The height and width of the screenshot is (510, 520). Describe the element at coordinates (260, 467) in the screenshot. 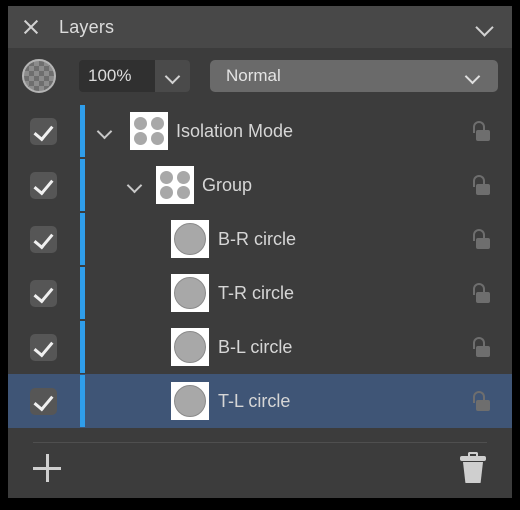

I see `panel-footer` at that location.